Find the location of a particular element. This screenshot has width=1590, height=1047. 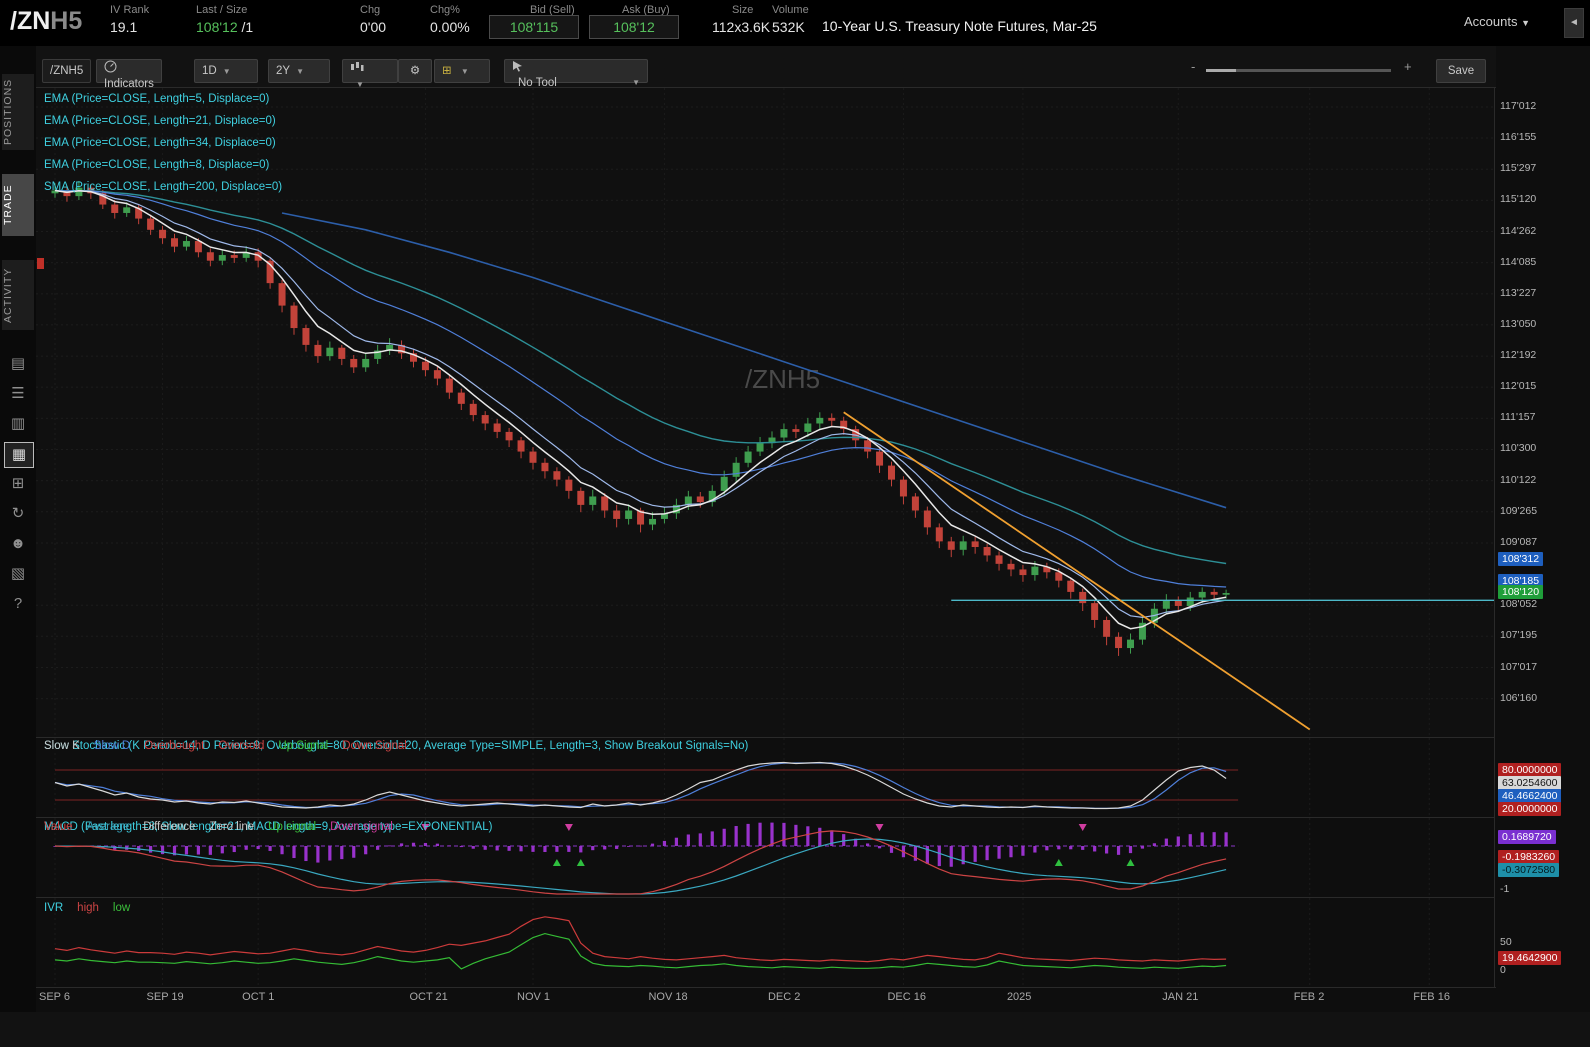

help-icon: ? is located at coordinates (18, 604).